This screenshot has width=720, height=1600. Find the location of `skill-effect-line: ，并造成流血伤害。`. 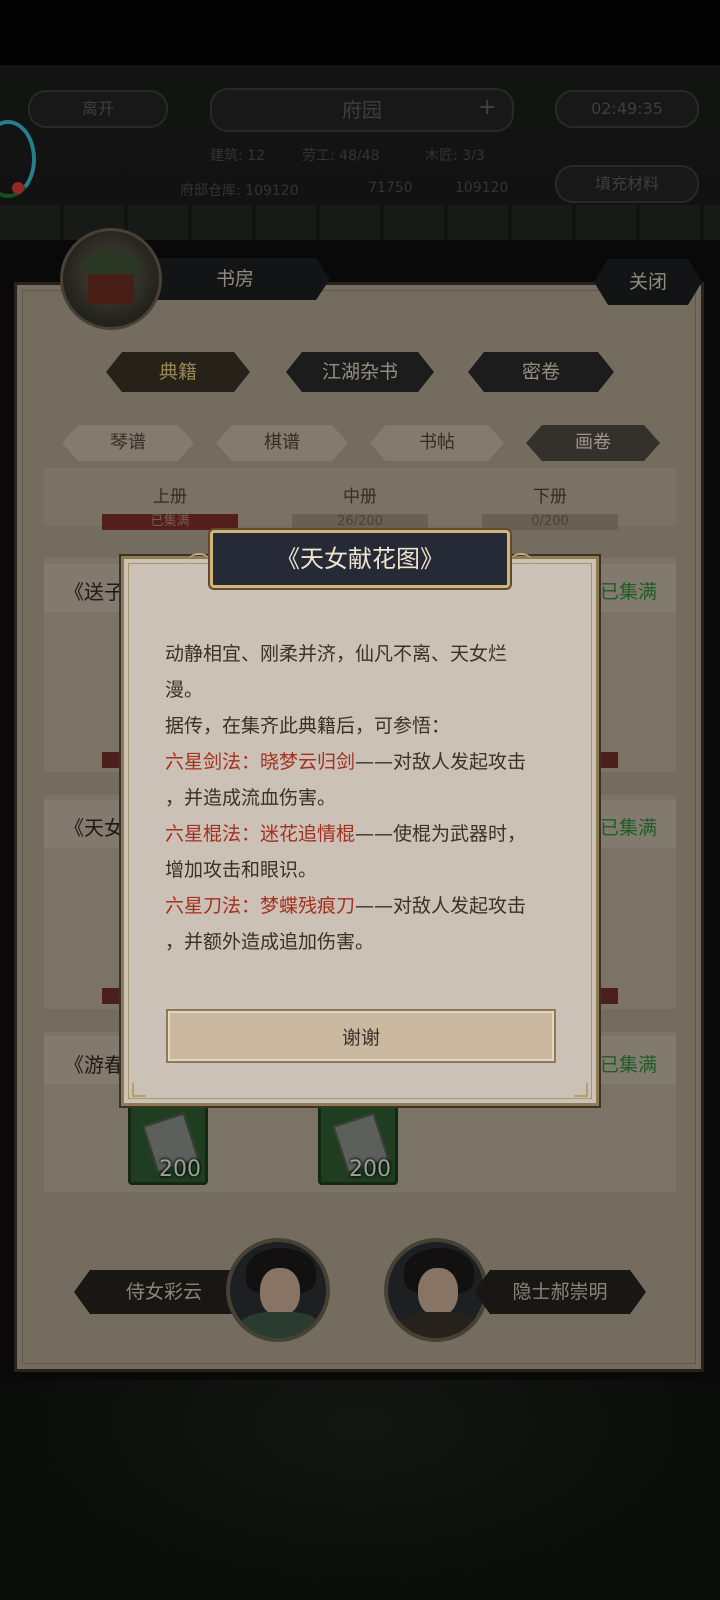

skill-effect-line: ，并造成流血伤害。 is located at coordinates (251, 798).